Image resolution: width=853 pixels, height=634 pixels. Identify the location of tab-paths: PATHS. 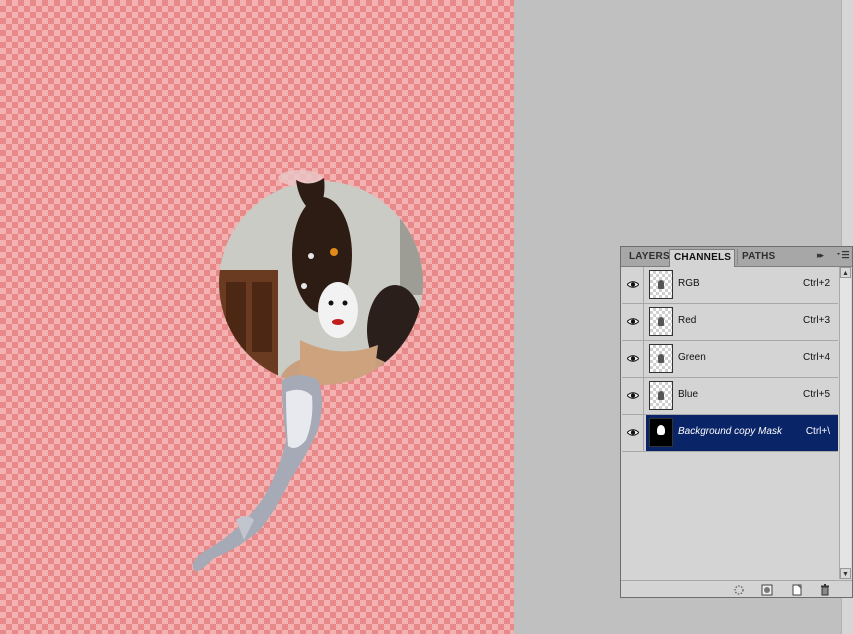
(758, 257).